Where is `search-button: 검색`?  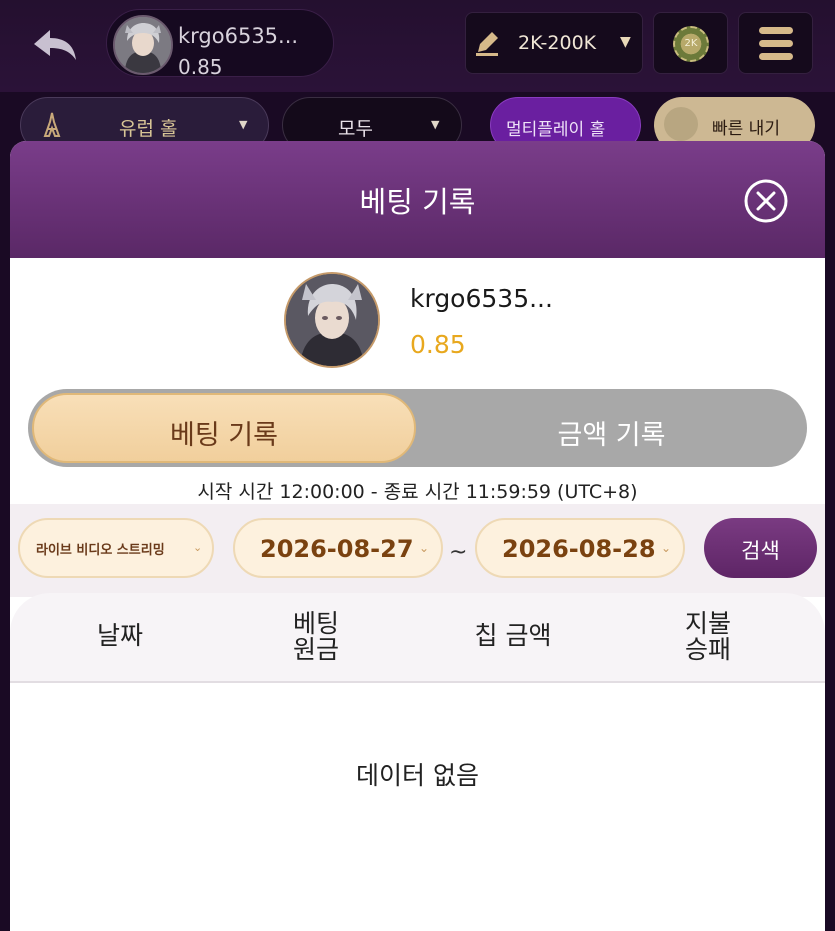
search-button: 검색 is located at coordinates (760, 548).